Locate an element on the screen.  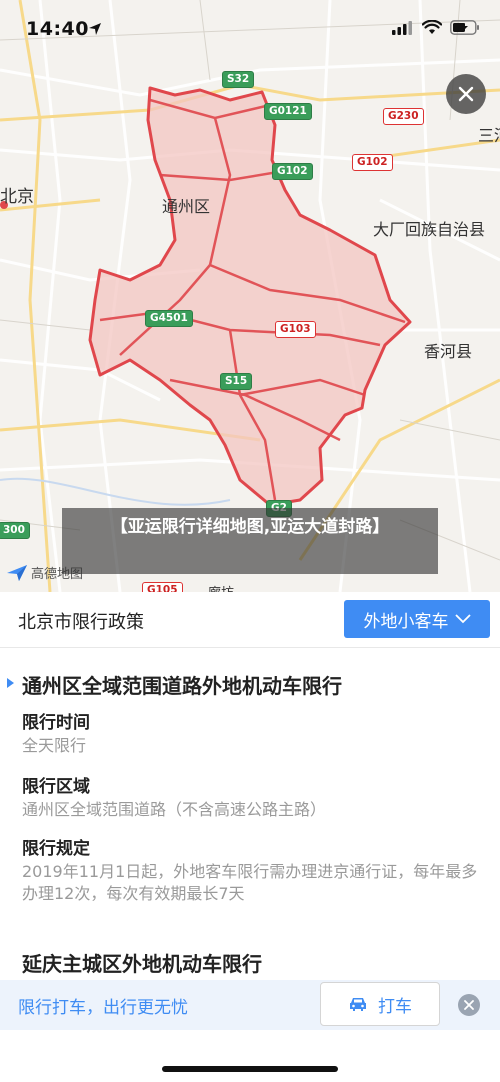
promo-text: 限行打车，出行更无忧 is located at coordinates (103, 1008).